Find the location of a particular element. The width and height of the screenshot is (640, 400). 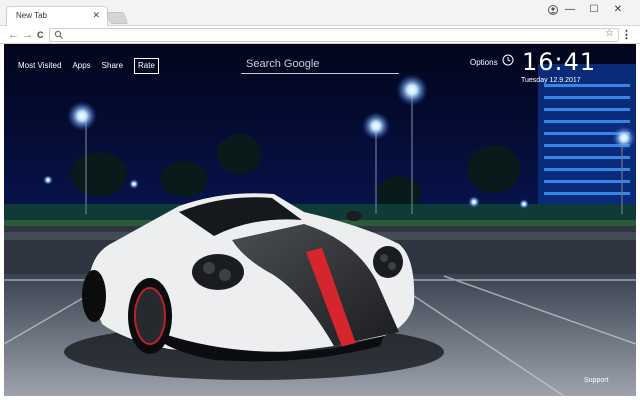

most-visited-link: Most Visited is located at coordinates (39, 66).